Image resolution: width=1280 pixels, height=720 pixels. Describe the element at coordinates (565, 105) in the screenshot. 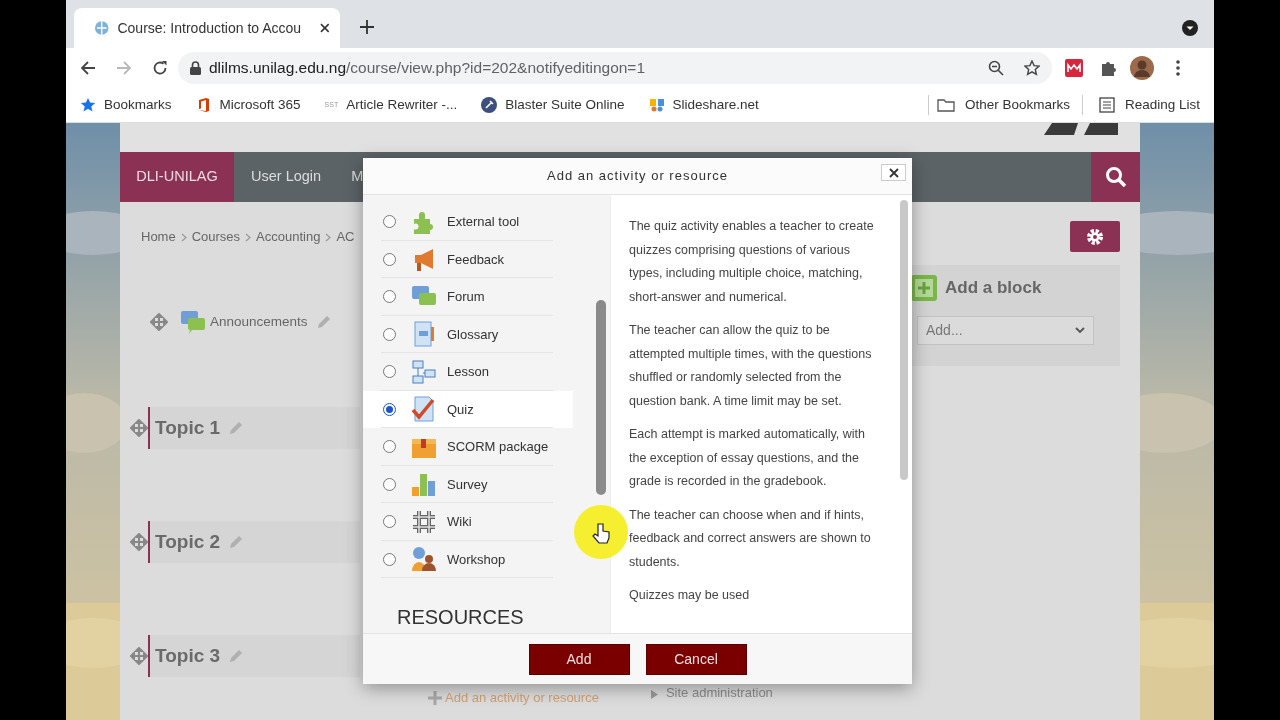

I see `bookmark-link: Blaster Suite Online` at that location.